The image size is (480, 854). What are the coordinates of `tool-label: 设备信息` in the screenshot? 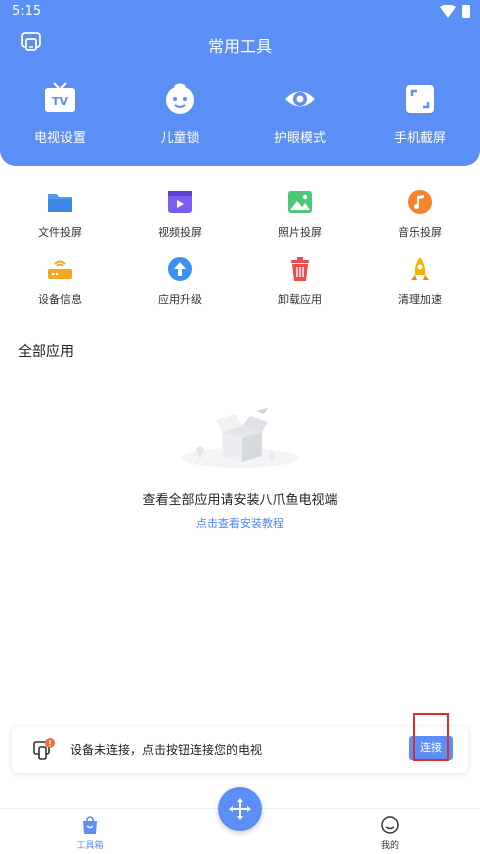 It's located at (60, 299).